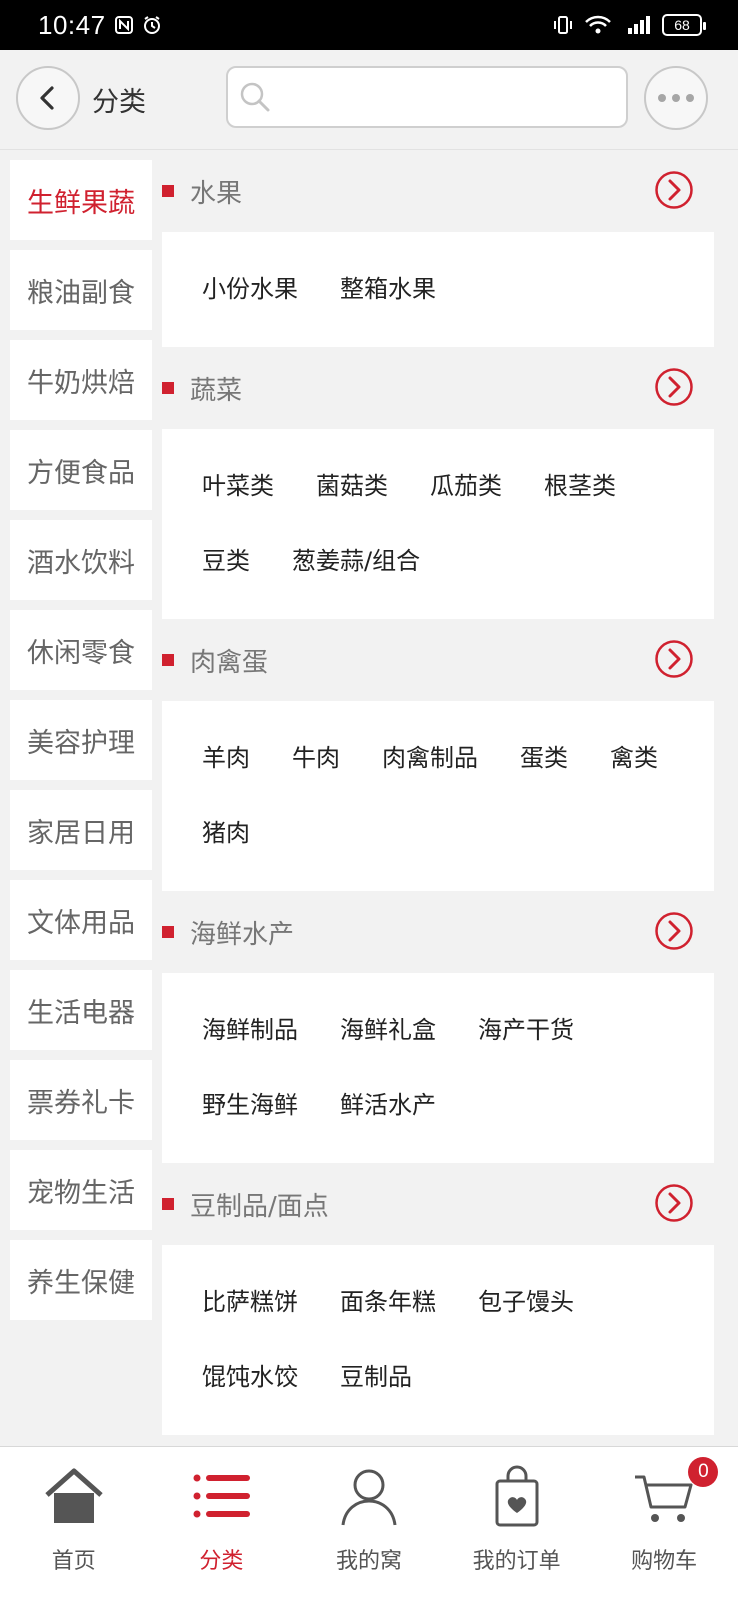 The image size is (738, 1599). I want to click on sidebar-item-milk-bakery: 牛奶烘焙, so click(81, 380).